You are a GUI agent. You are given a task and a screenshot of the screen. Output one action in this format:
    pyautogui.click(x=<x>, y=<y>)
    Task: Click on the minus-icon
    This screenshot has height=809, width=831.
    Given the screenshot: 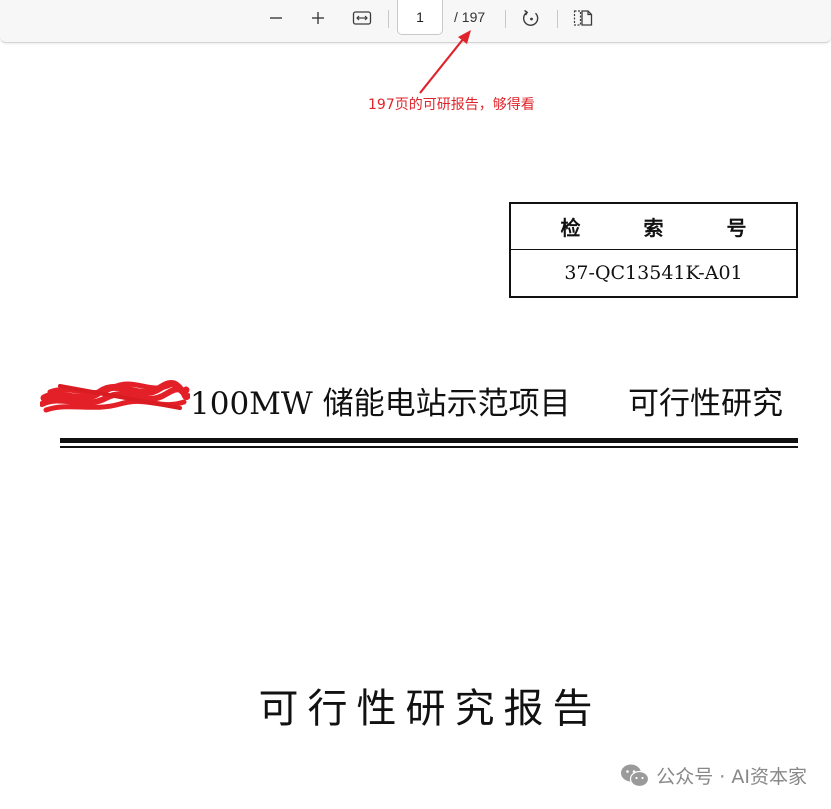 What is the action you would take?
    pyautogui.click(x=276, y=18)
    